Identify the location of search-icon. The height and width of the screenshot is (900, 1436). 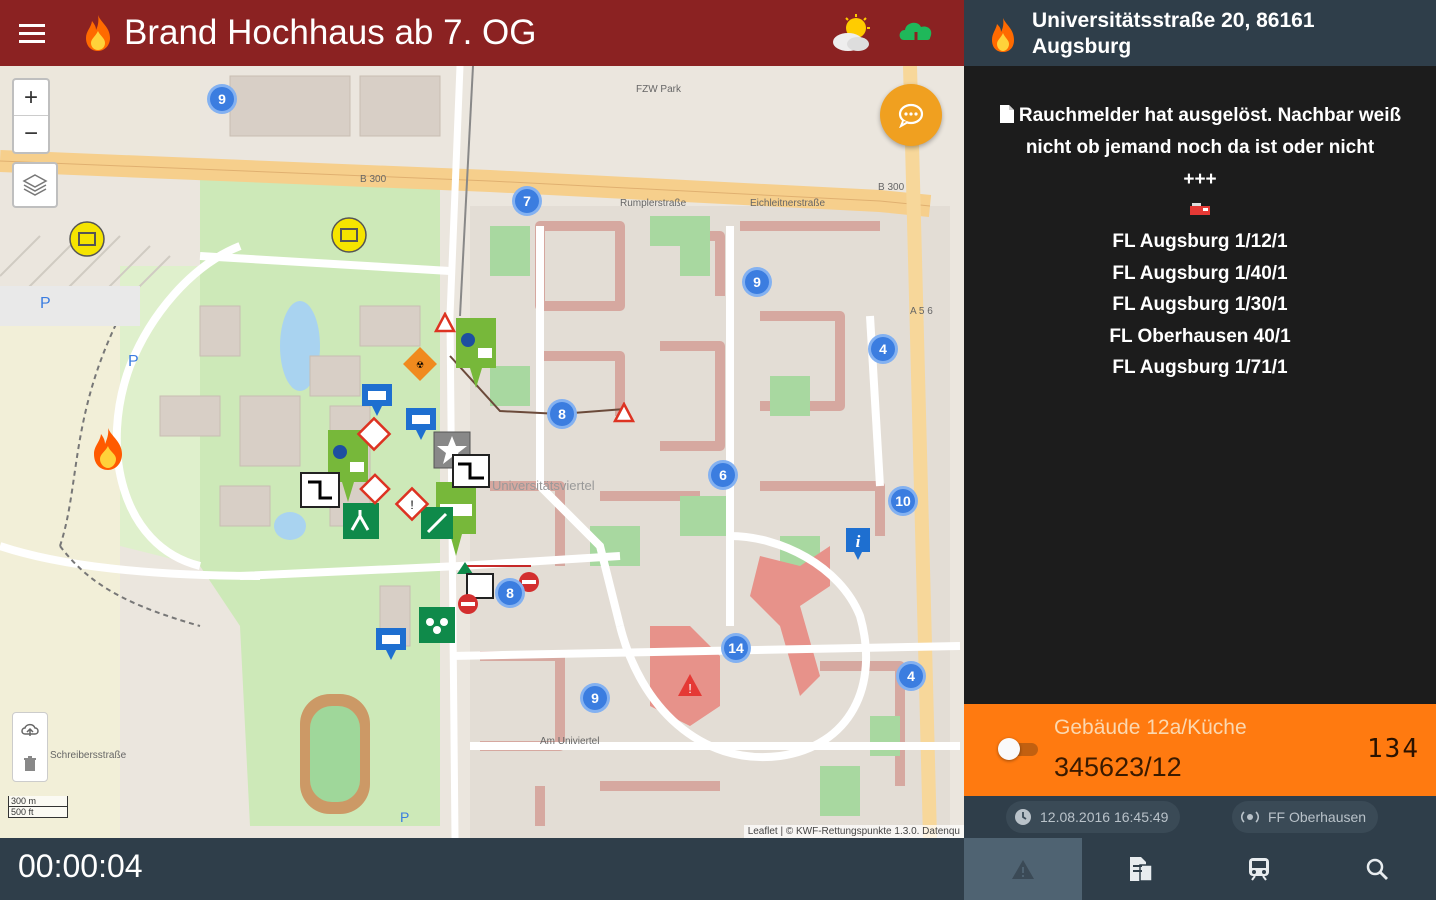
(1377, 869).